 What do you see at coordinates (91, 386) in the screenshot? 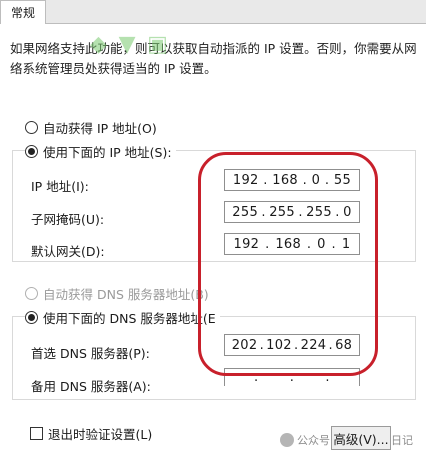
I see `alternate-dns-label: 备用 DNS 服务器(A):` at bounding box center [91, 386].